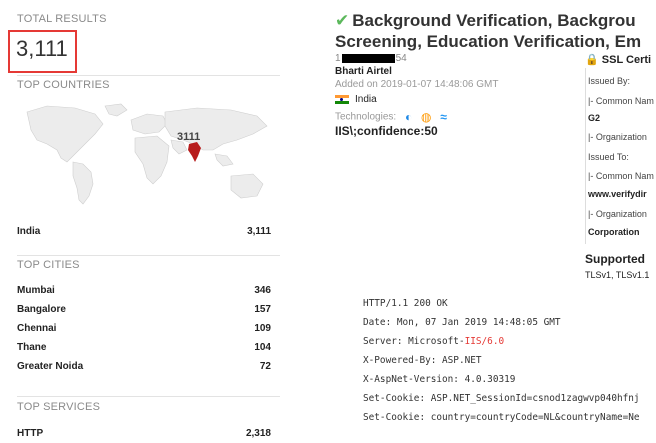 This screenshot has height=443, width=656. What do you see at coordinates (28, 231) in the screenshot?
I see `facet-label: India` at bounding box center [28, 231].